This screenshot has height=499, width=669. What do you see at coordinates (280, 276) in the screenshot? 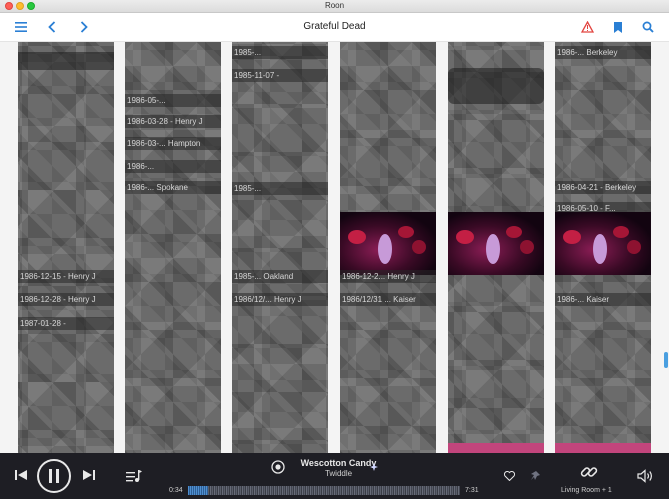
I see `album-label: 1985-... Oakland` at bounding box center [280, 276].